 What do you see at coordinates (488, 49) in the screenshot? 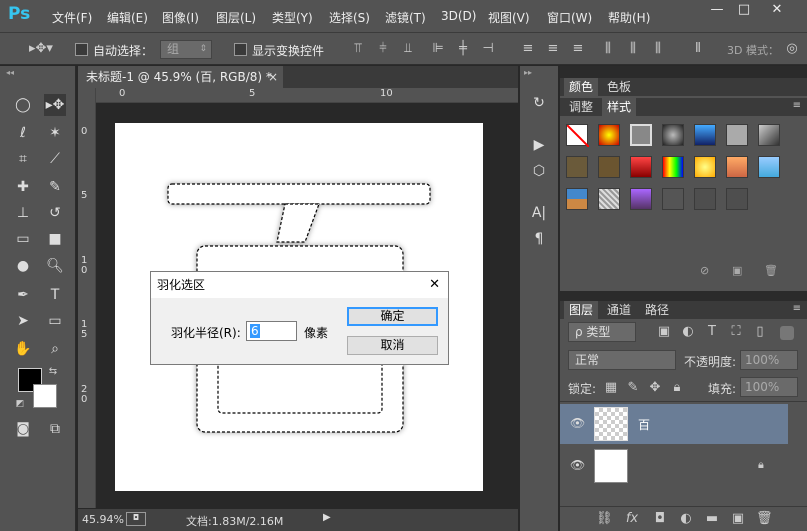
I see `align-right-icon: ⊣` at bounding box center [488, 49].